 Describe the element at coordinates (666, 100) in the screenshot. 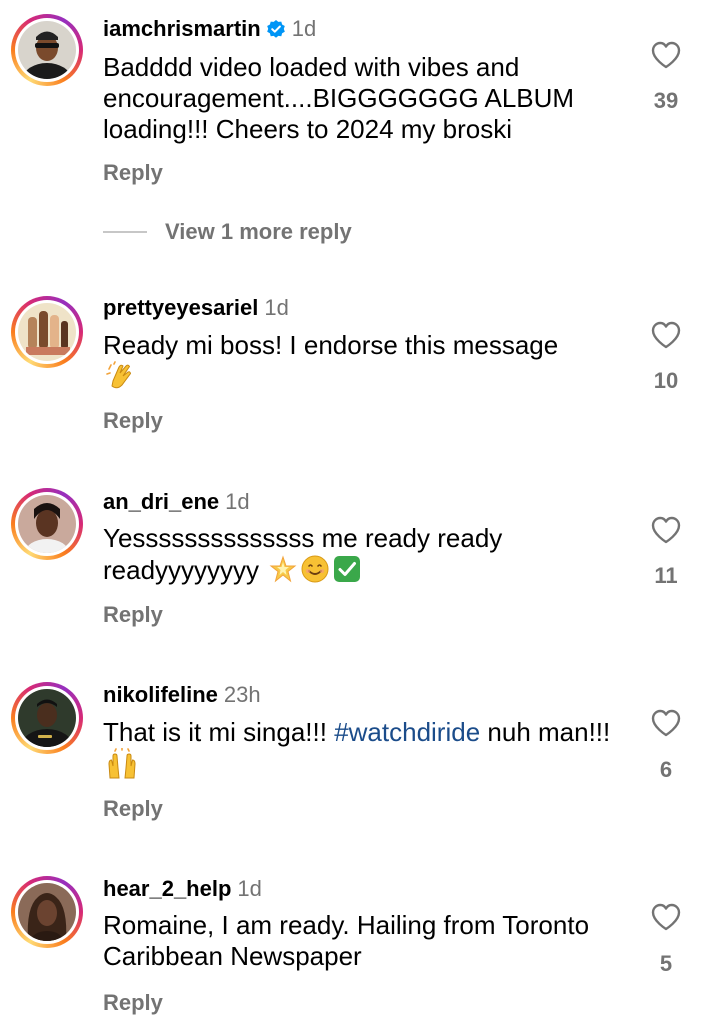

I see `like-count: 39` at that location.